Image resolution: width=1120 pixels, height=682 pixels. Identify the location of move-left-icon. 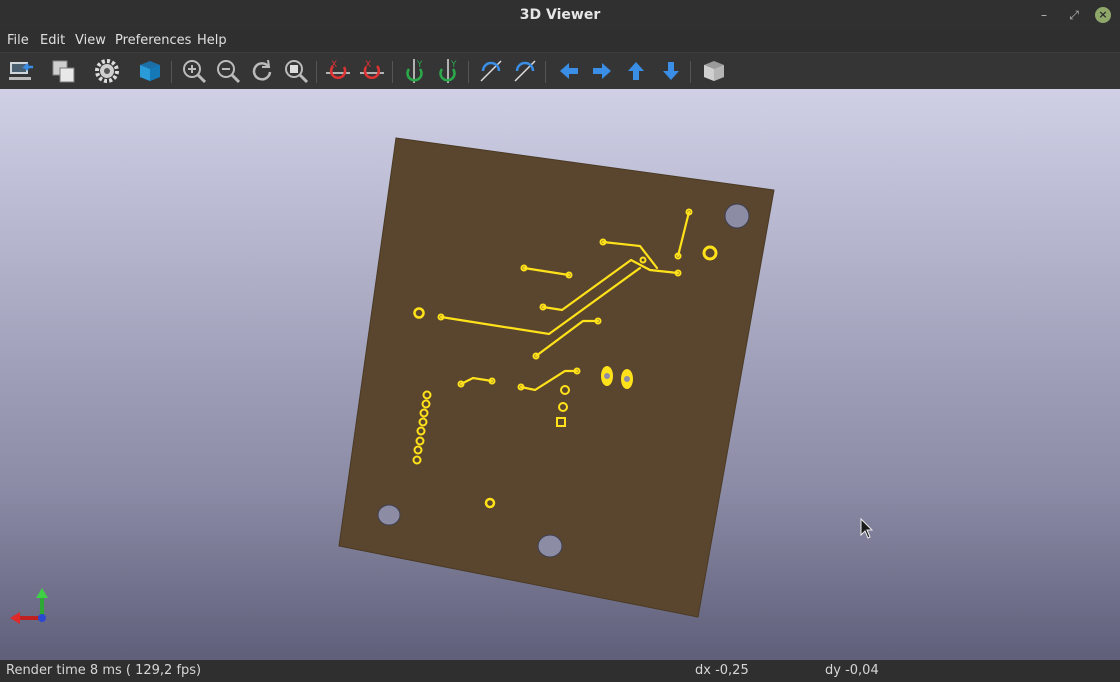
(569, 71).